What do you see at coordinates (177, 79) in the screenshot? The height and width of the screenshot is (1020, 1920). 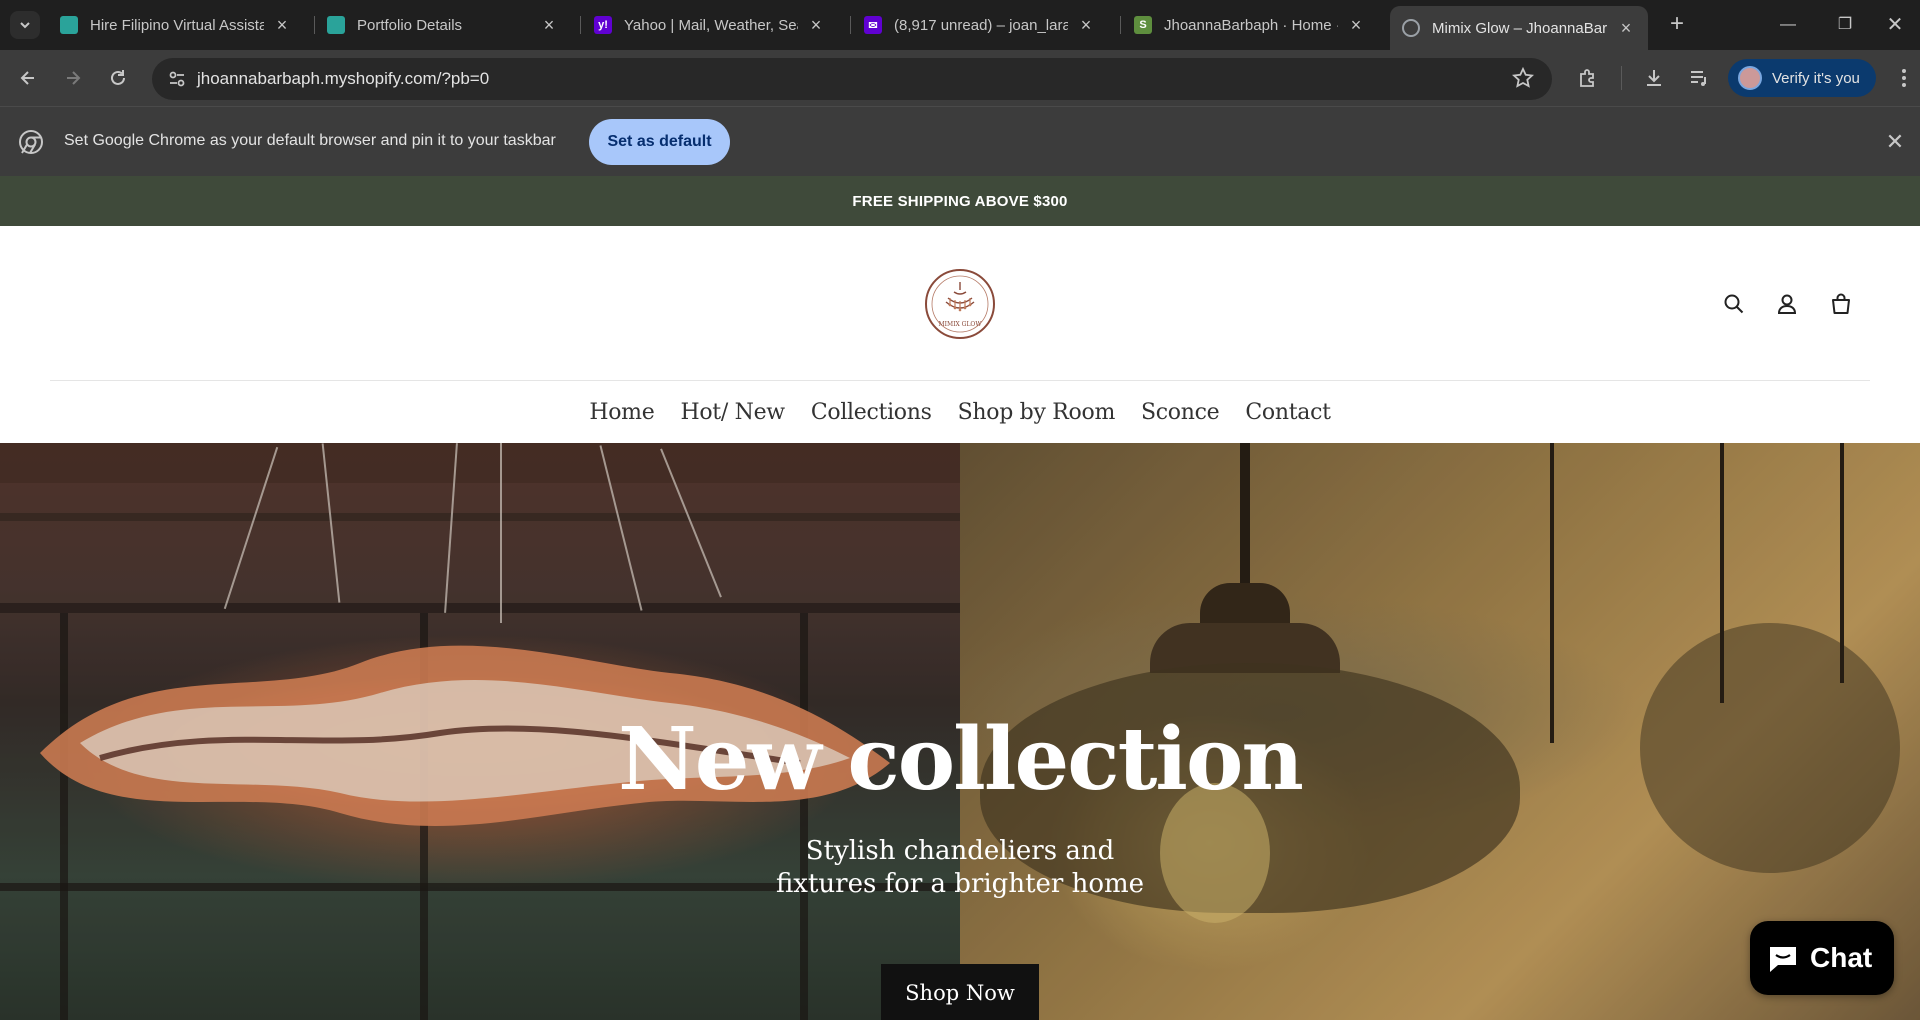 I see `site-settings-icon` at bounding box center [177, 79].